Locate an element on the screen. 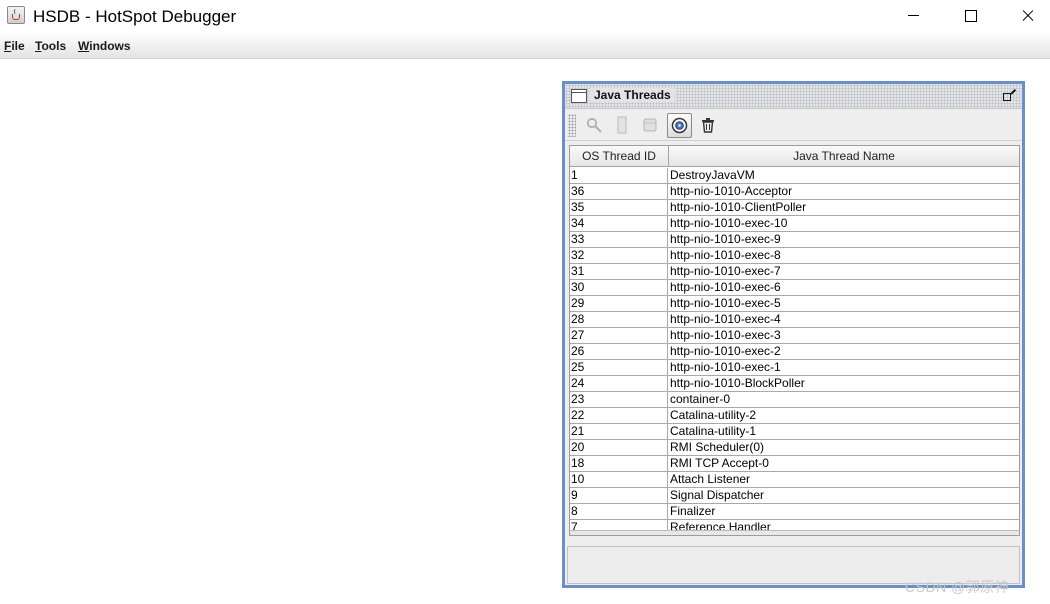  os-thread-id-cell: 27 is located at coordinates (619, 336).